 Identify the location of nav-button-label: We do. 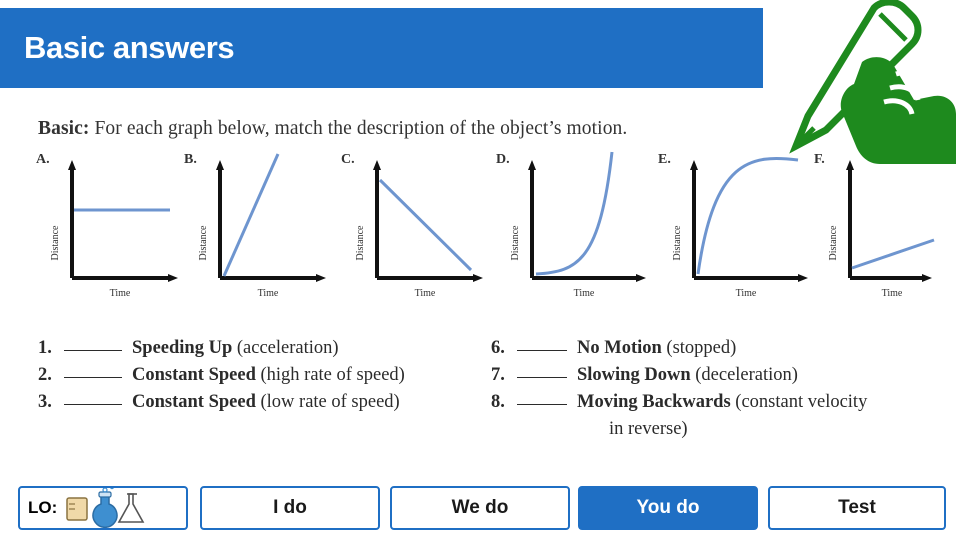
(480, 507).